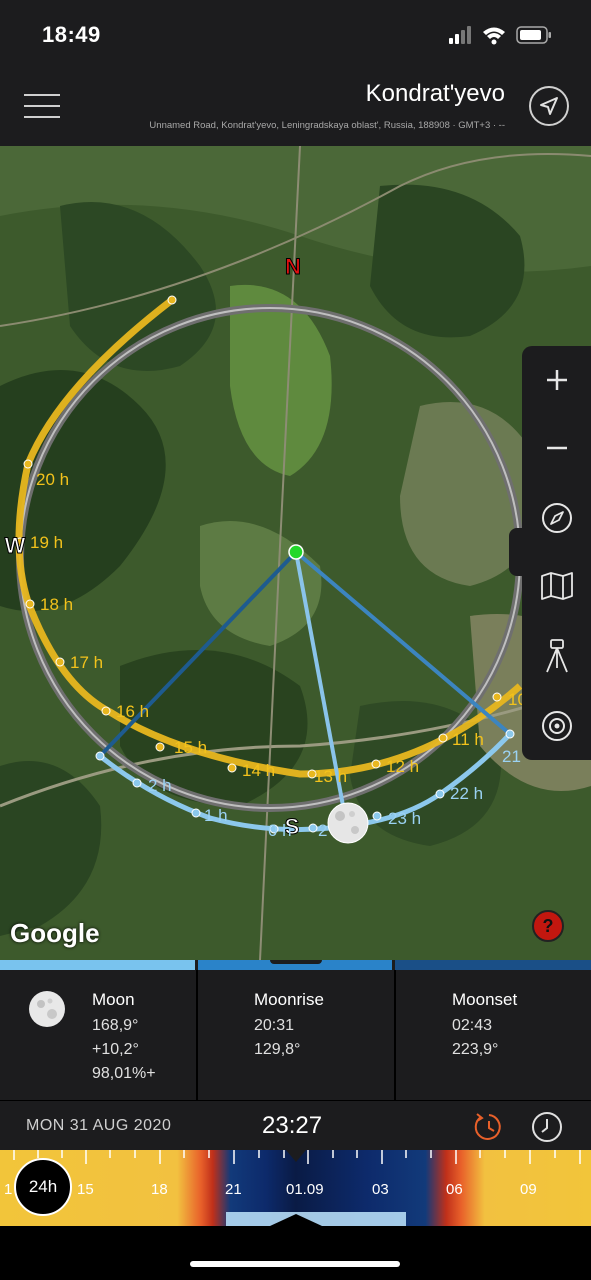 The height and width of the screenshot is (1280, 591). What do you see at coordinates (528, 1189) in the screenshot?
I see `timeline-label: 09` at bounding box center [528, 1189].